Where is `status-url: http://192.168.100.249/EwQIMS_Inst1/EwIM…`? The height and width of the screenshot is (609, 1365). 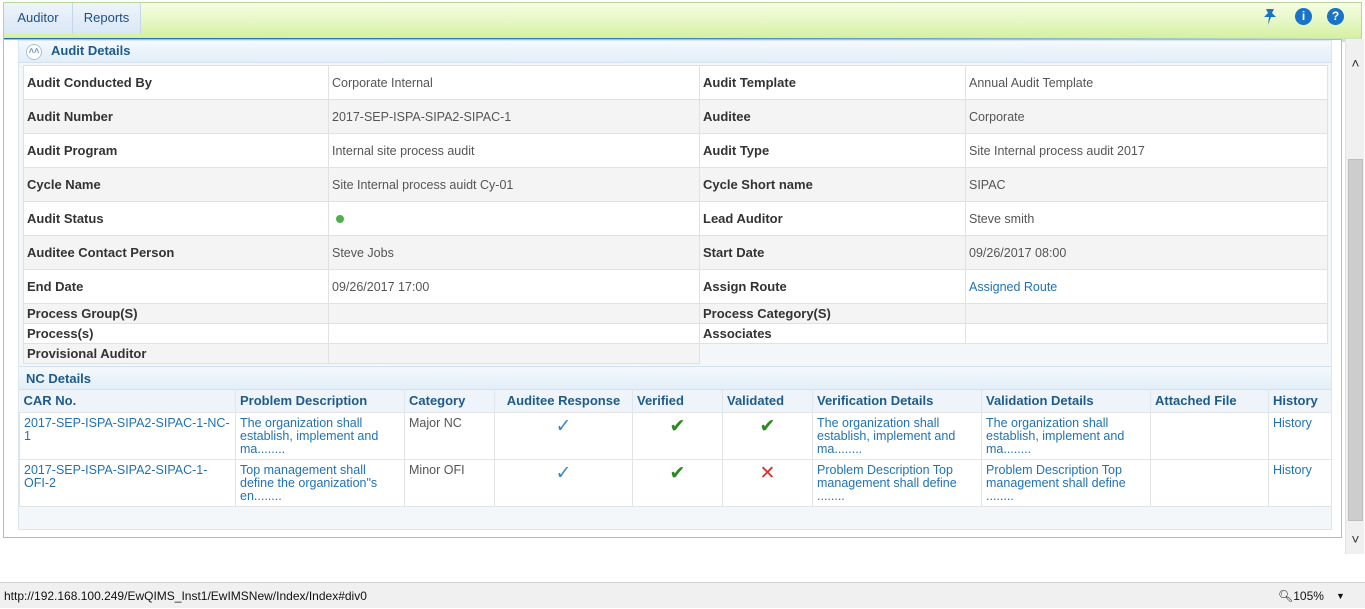
status-url: http://192.168.100.249/EwQIMS_Inst1/EwIM… is located at coordinates (185, 596).